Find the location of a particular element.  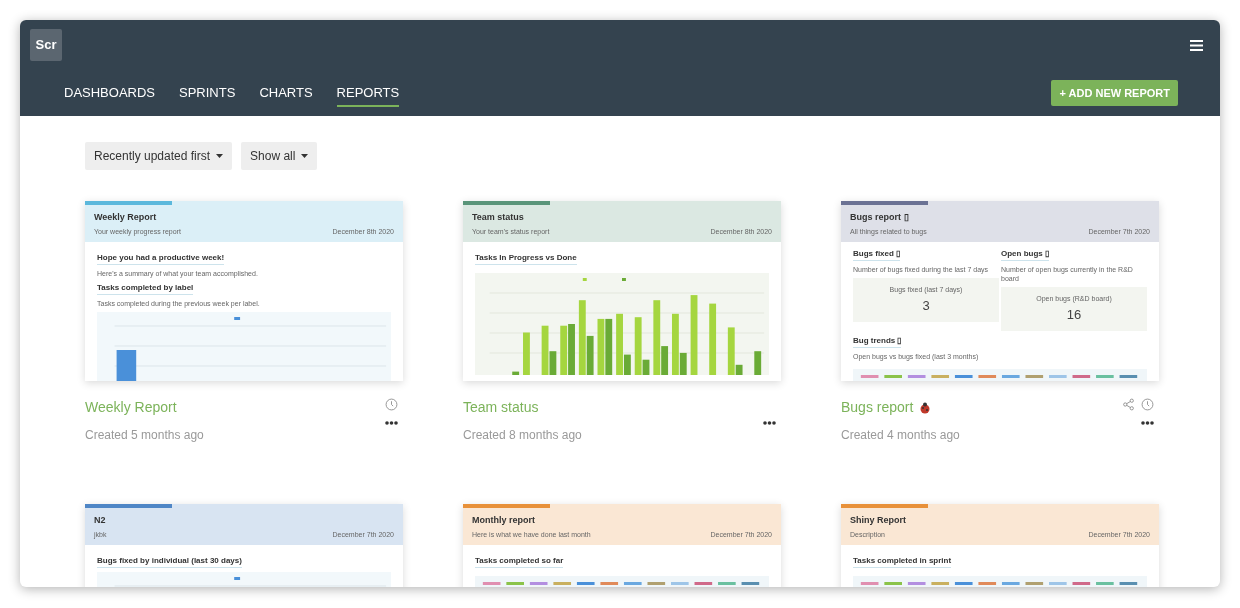

menu-icon is located at coordinates (1196, 45).